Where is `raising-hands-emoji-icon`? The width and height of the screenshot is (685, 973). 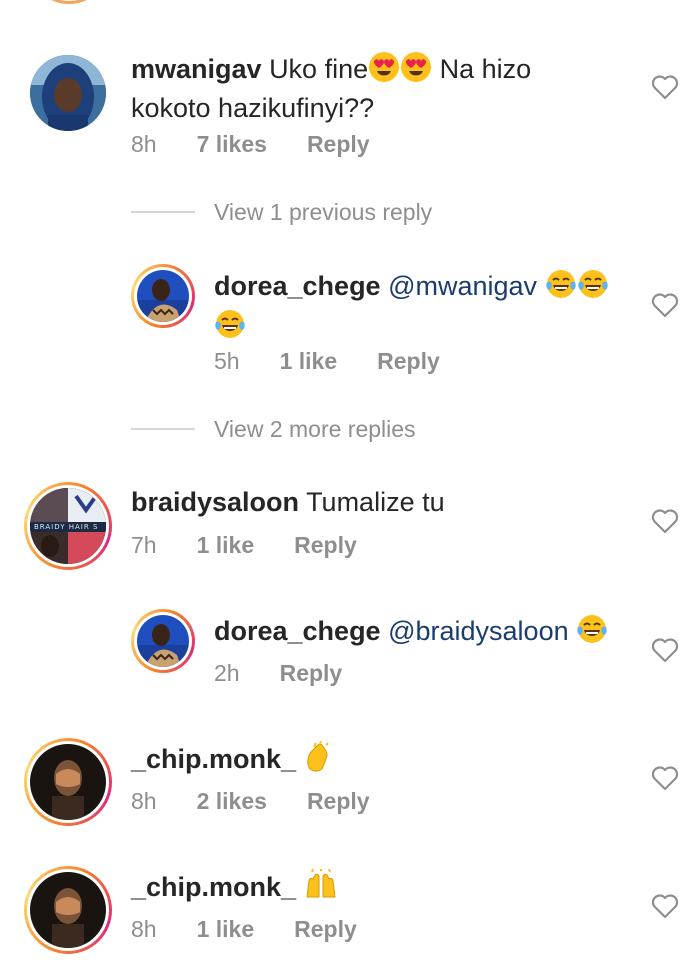 raising-hands-emoji-icon is located at coordinates (321, 888).